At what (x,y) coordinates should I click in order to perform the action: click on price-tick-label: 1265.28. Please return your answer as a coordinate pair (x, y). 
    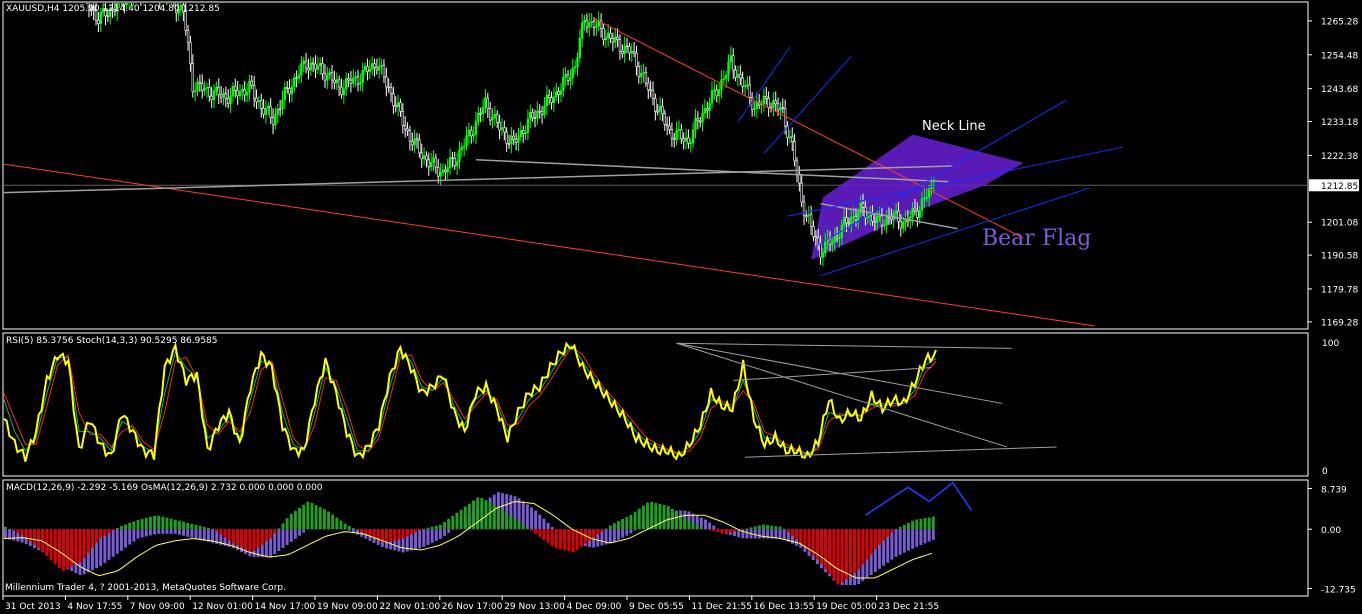
    Looking at the image, I should click on (1339, 22).